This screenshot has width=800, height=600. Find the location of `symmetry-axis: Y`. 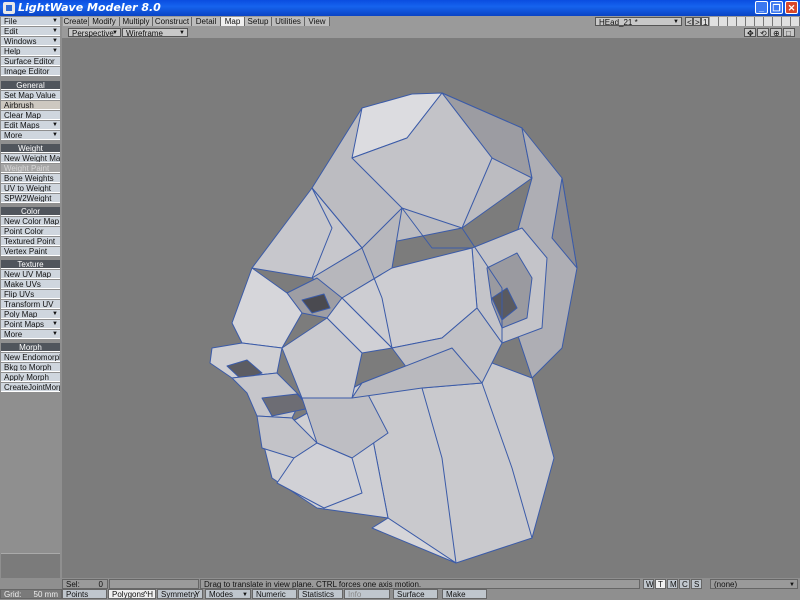

symmetry-axis: Y is located at coordinates (197, 594).